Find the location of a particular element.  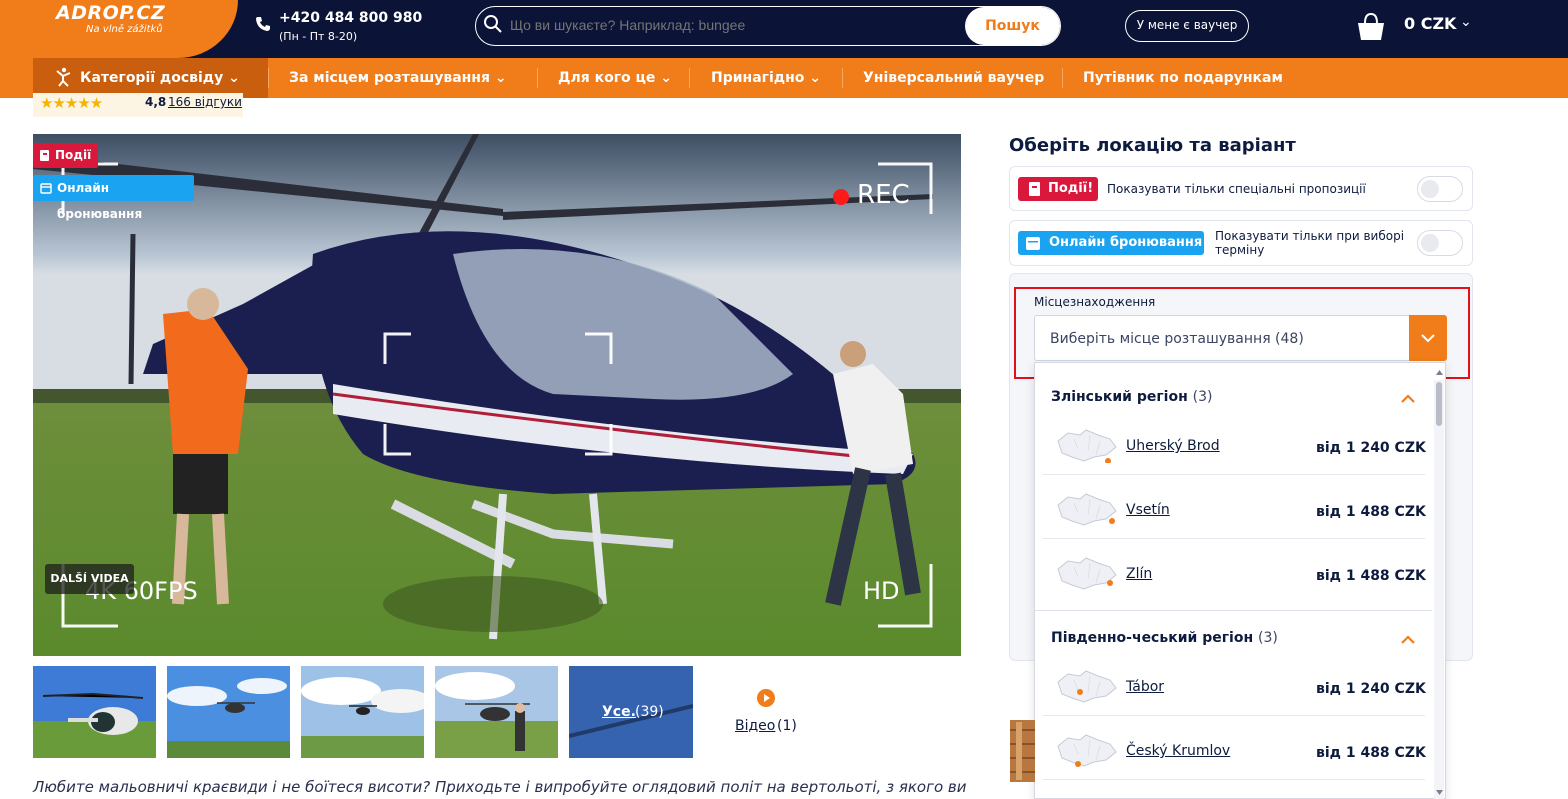

have-voucher-button: У мене є ваучер is located at coordinates (1187, 26).